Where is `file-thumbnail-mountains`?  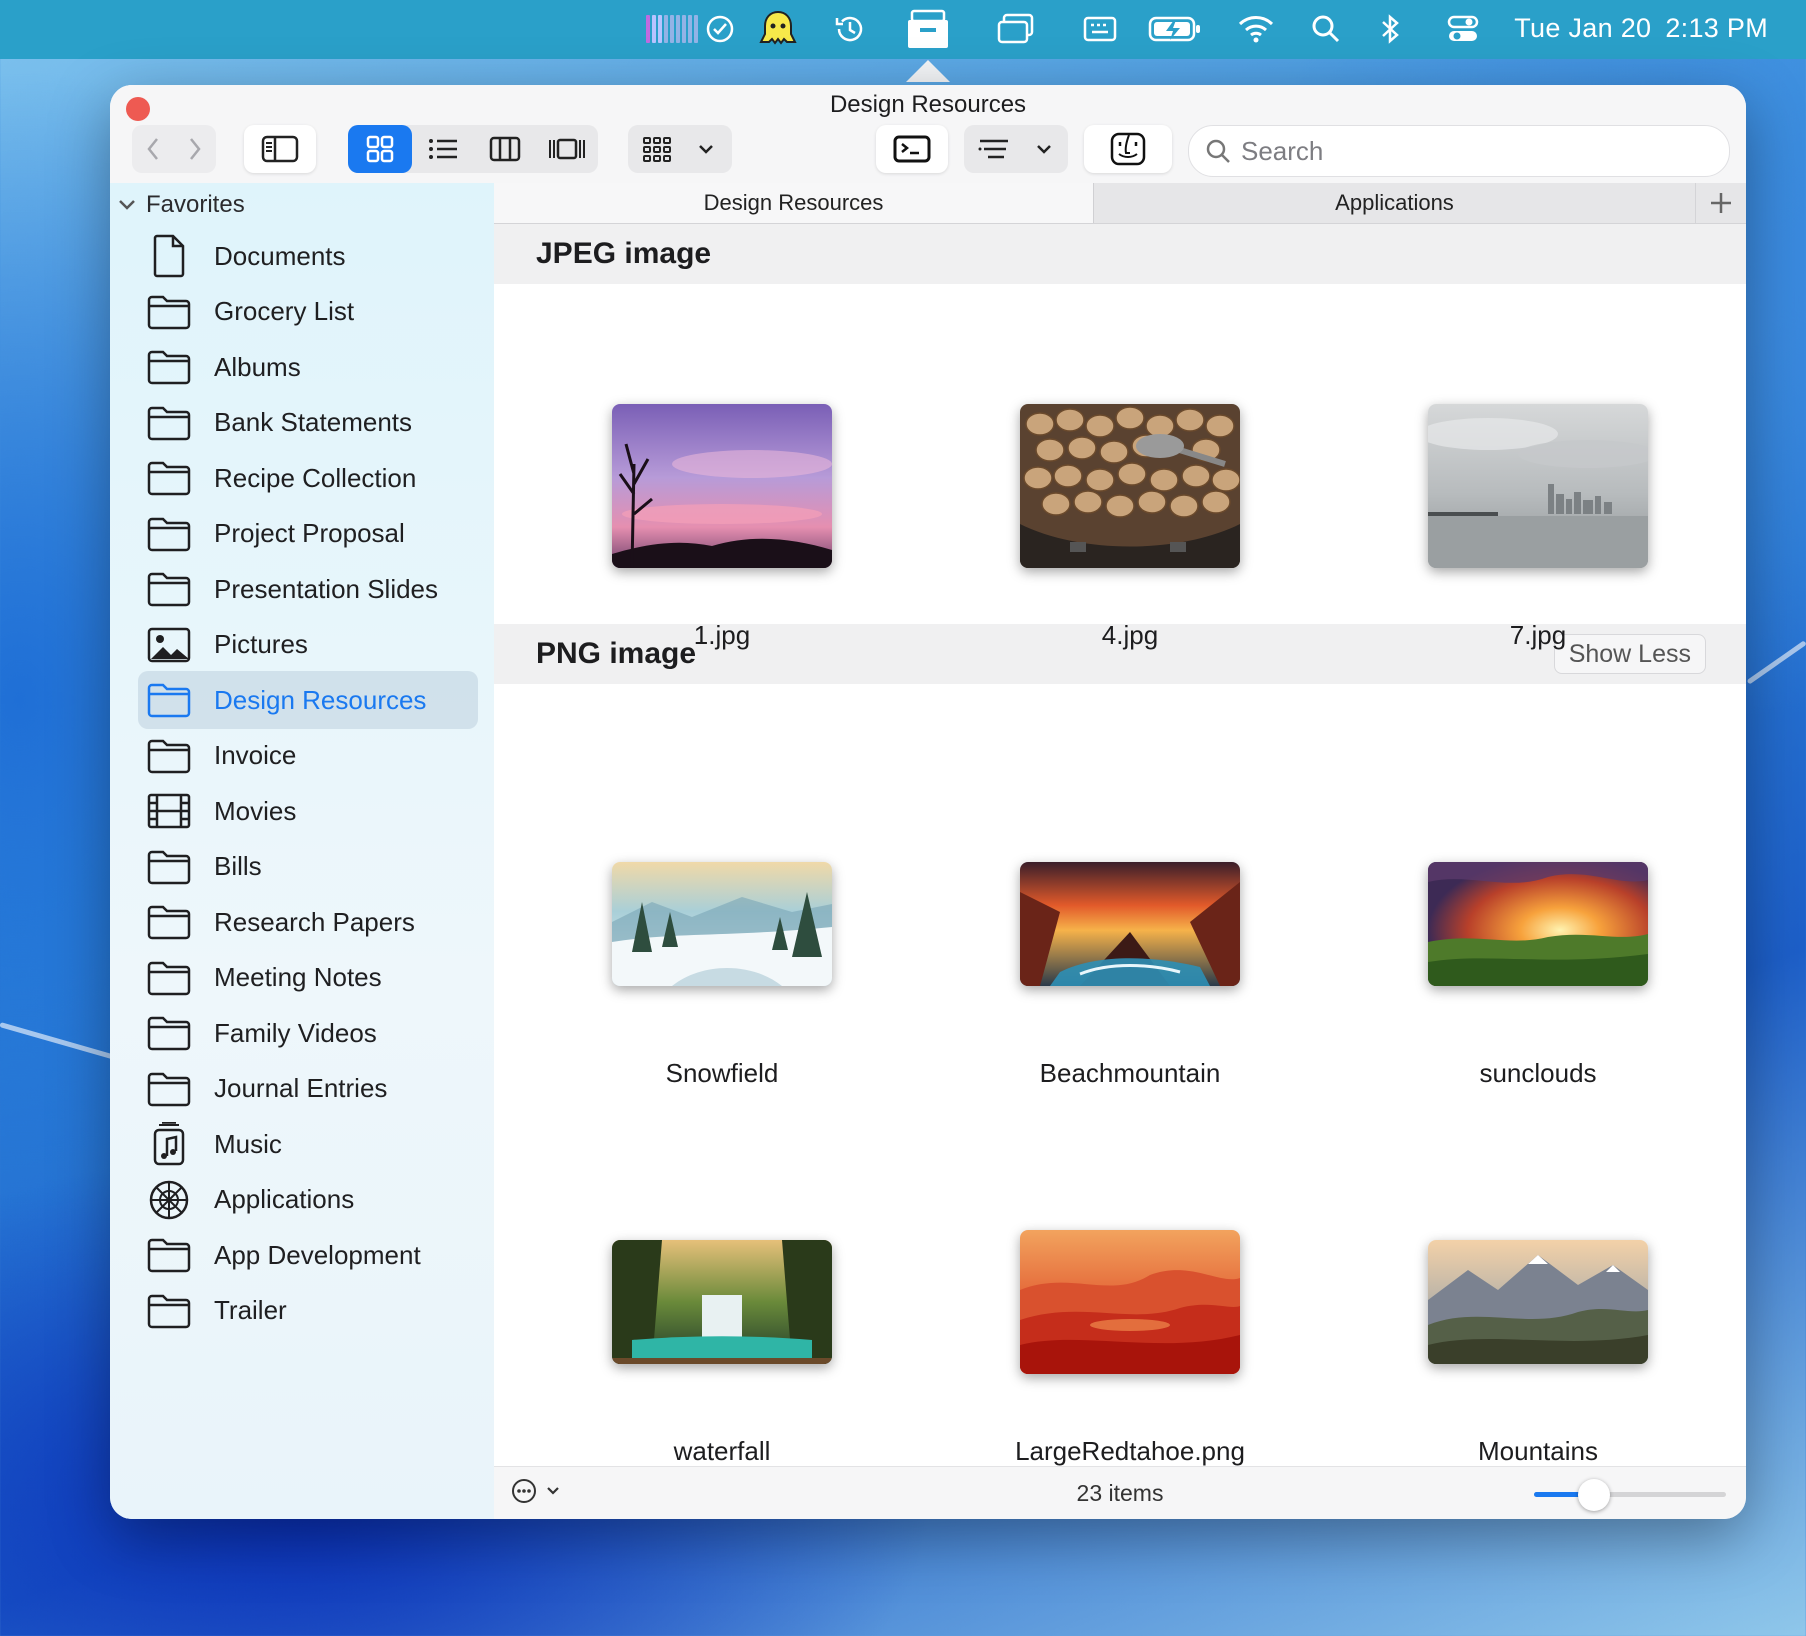 file-thumbnail-mountains is located at coordinates (1538, 1302).